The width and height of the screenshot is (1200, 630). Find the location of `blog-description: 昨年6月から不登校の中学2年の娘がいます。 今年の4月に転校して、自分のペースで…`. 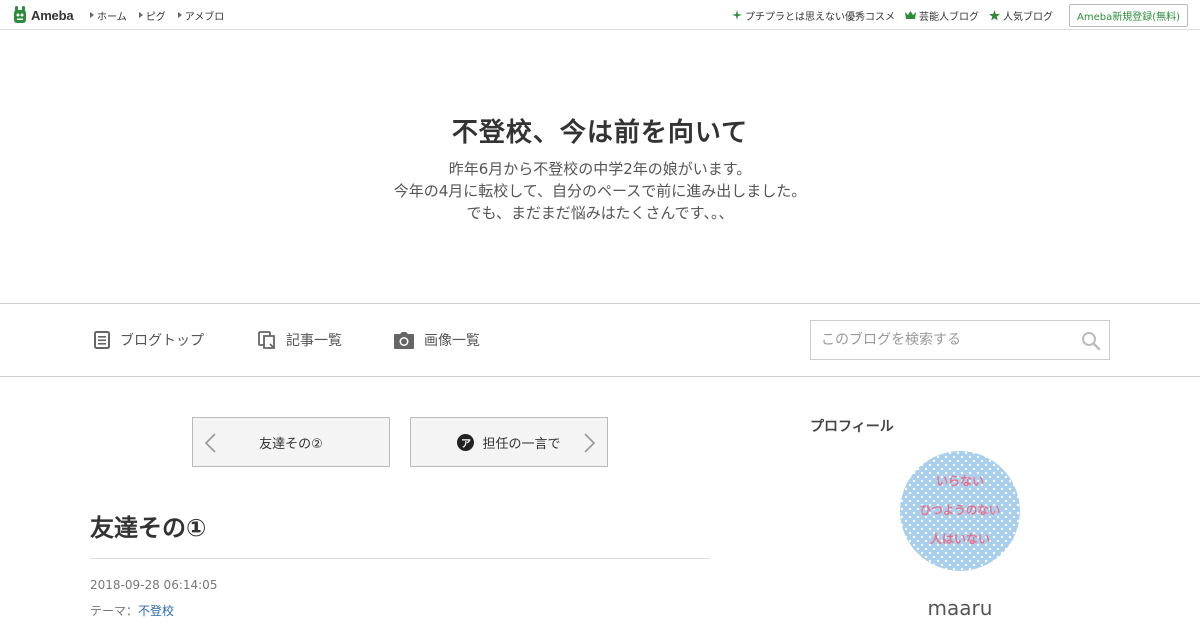

blog-description: 昨年6月から不登校の中学2年の娘がいます。 今年の4月に転校して、自分のペースで… is located at coordinates (600, 191).